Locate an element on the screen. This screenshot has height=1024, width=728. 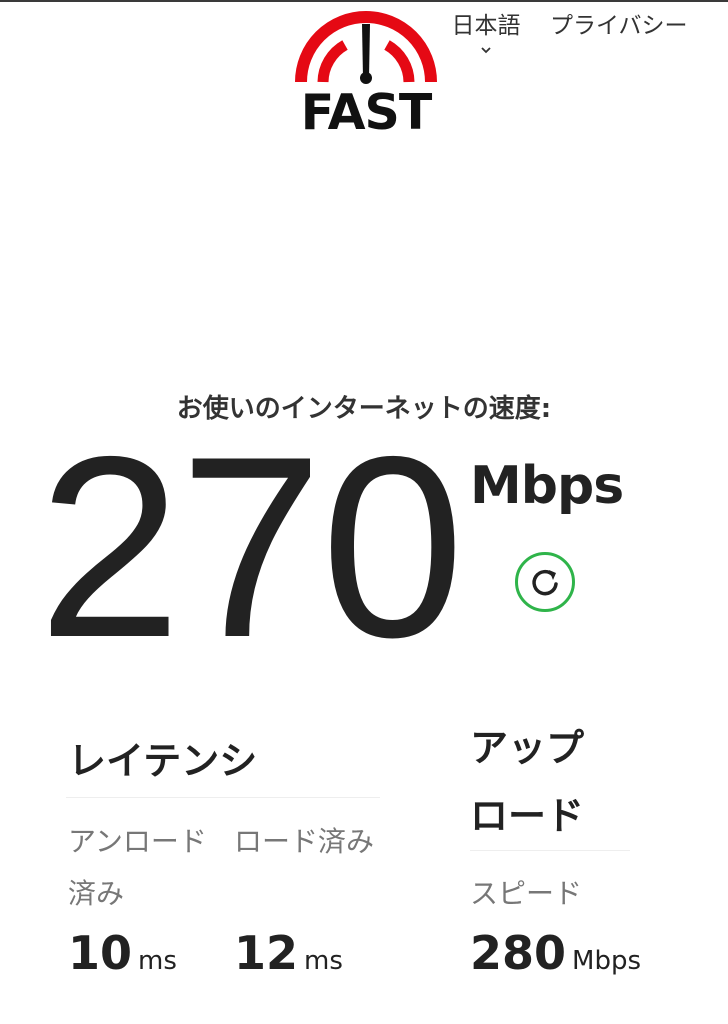
speed-unit: Mbps is located at coordinates (547, 486).